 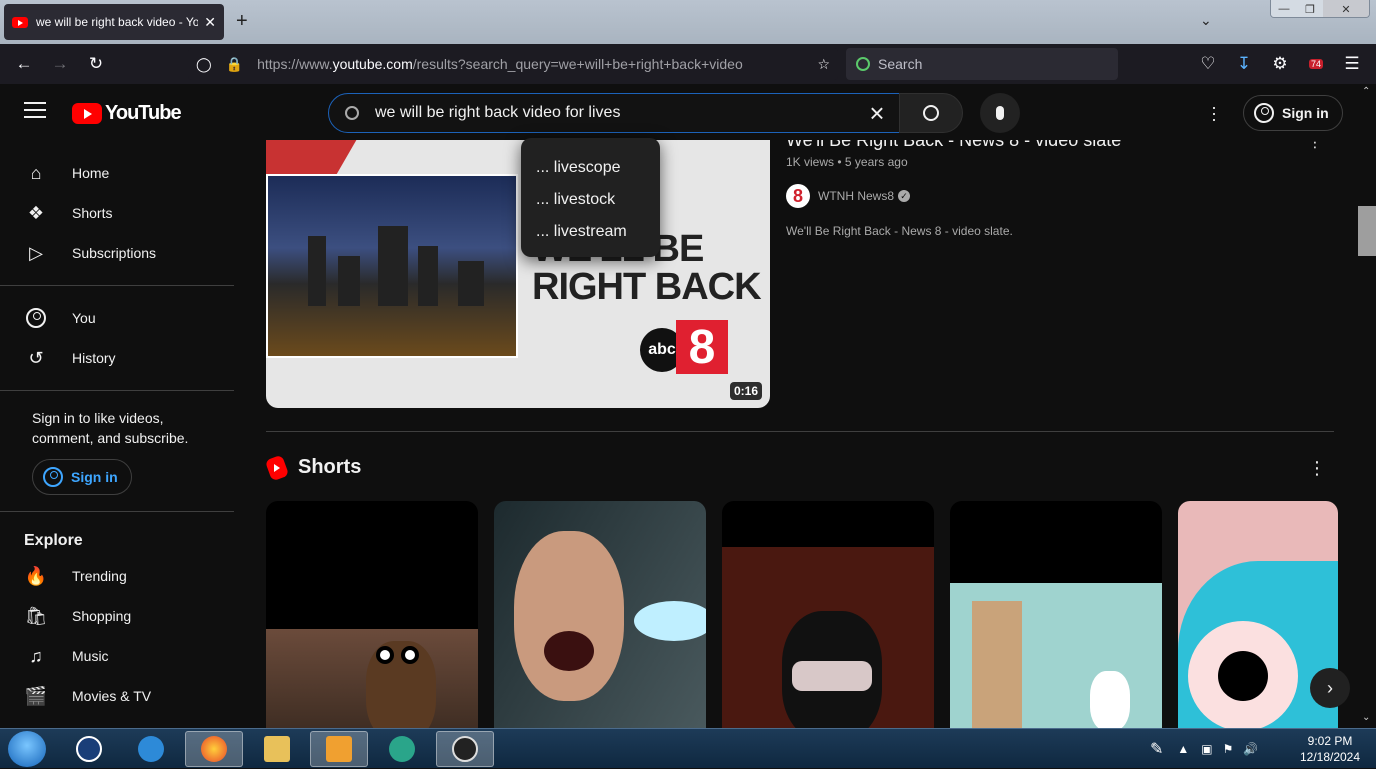 What do you see at coordinates (847, 162) in the screenshot?
I see `video-metadata: 1K views • 5 years ago` at bounding box center [847, 162].